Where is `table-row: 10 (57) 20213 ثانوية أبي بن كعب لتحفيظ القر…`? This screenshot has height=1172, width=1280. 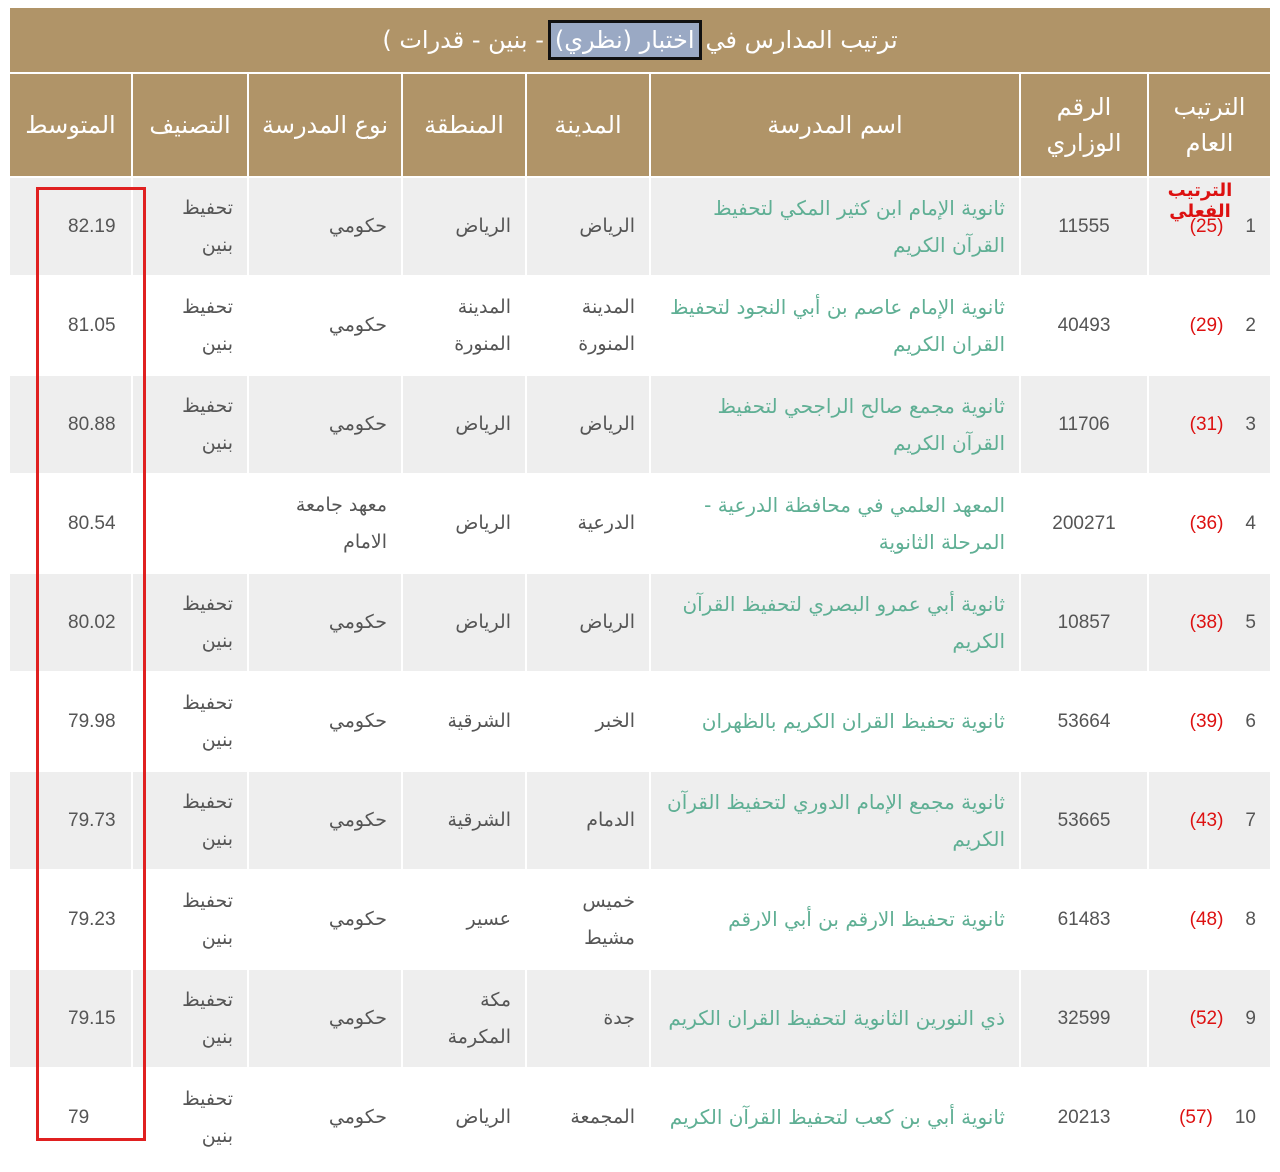
table-row: 10 (57) 20213 ثانوية أبي بن كعب لتحفيظ القر… is located at coordinates (640, 1117).